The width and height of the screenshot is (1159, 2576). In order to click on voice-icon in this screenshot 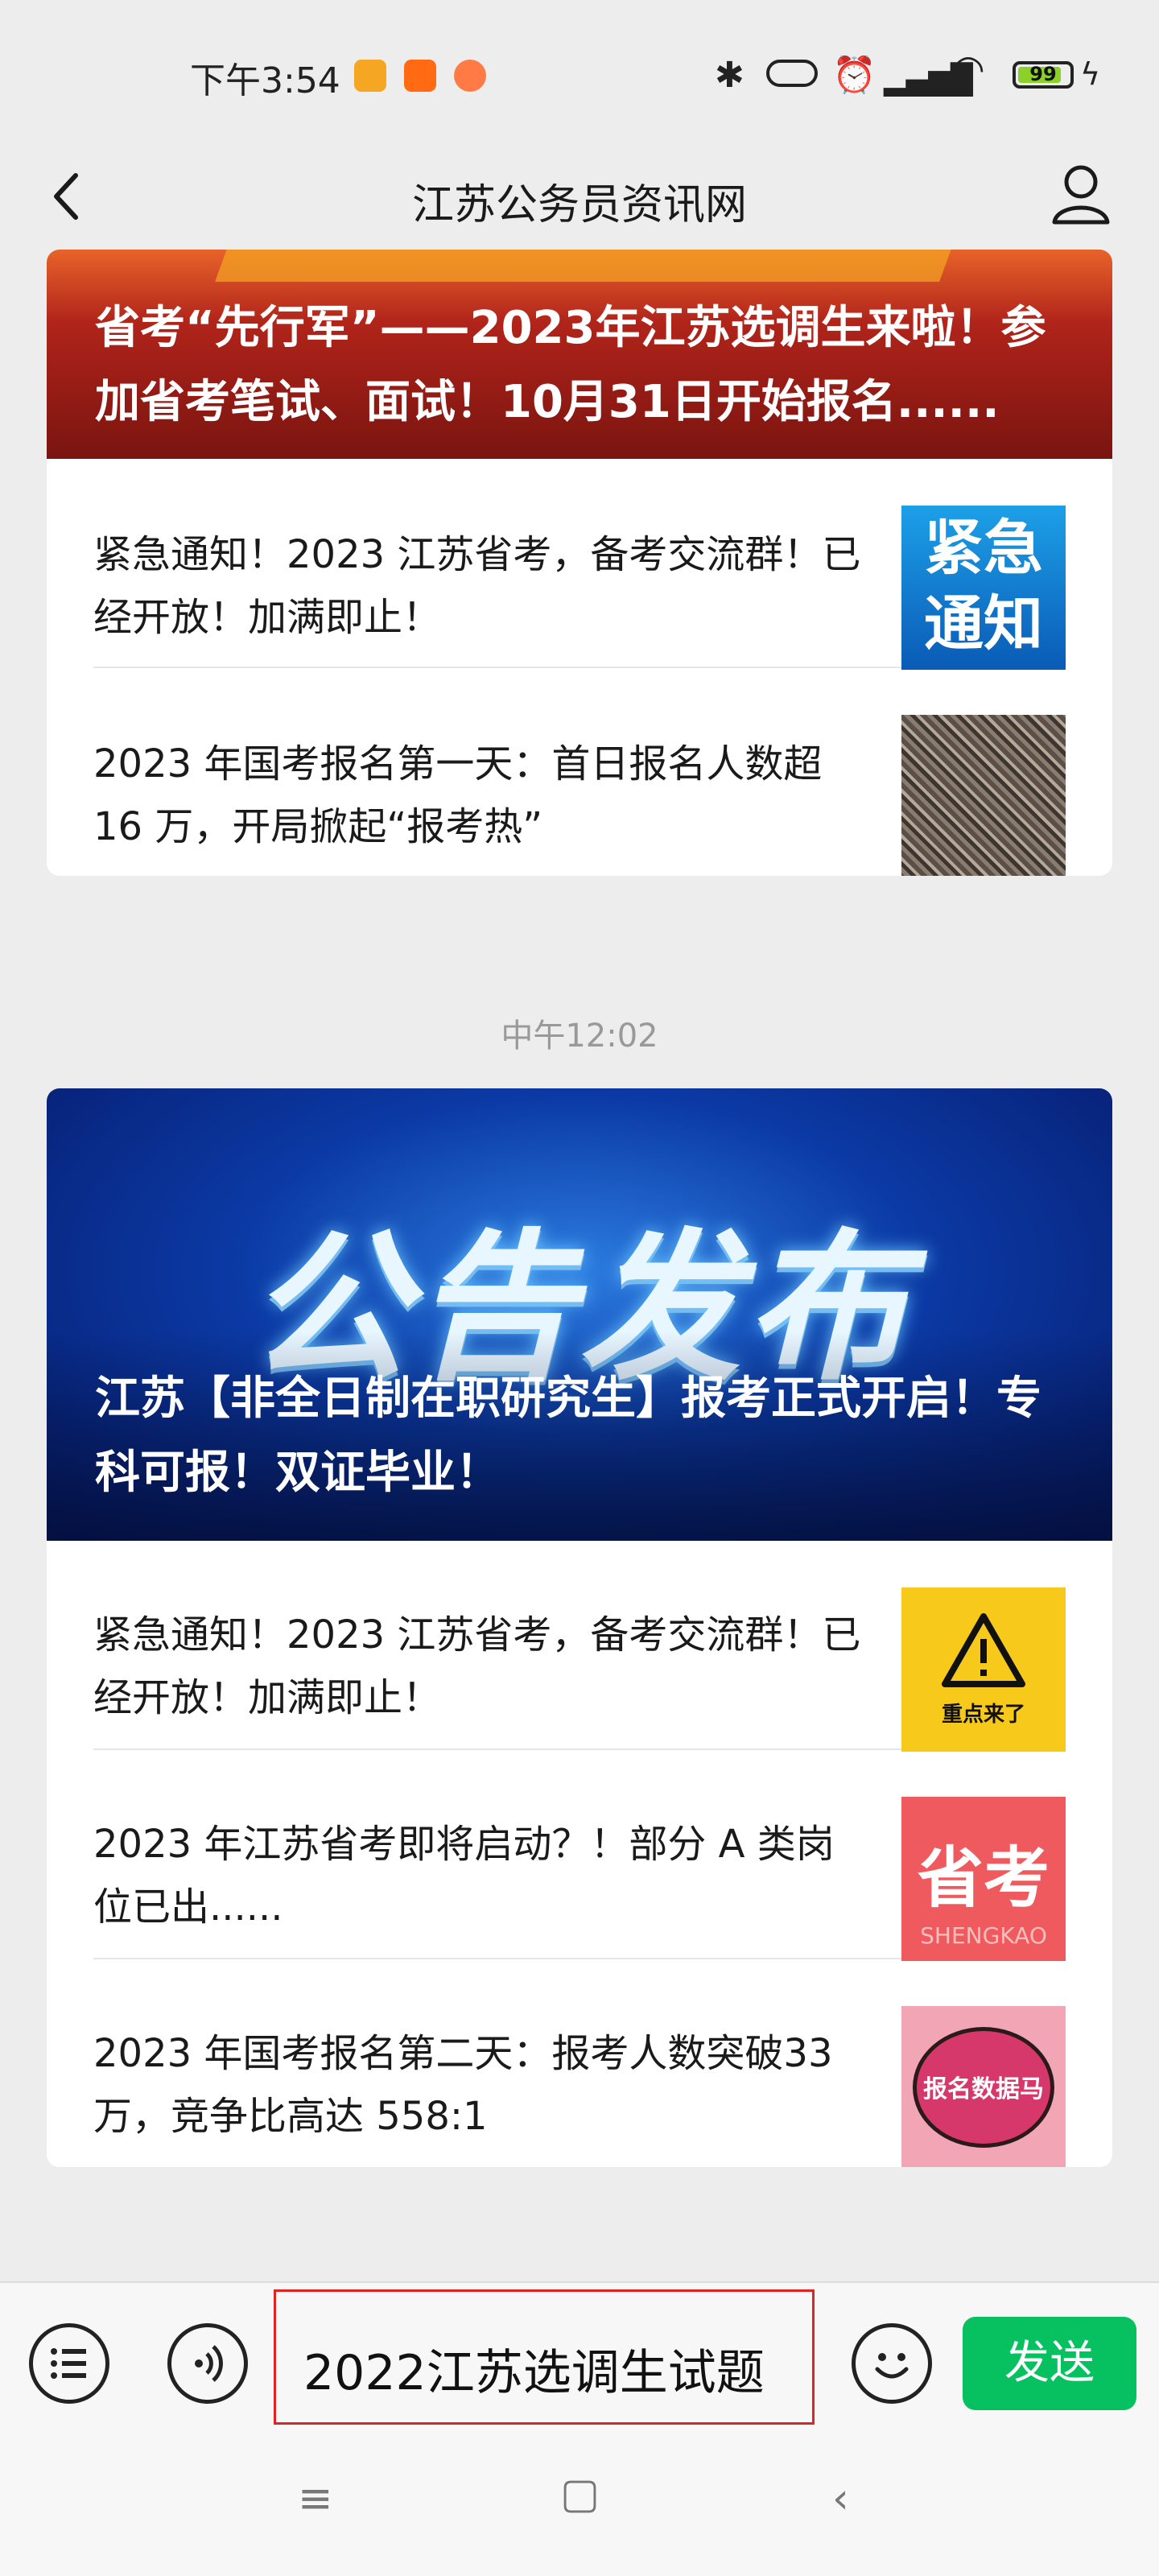, I will do `click(209, 2363)`.